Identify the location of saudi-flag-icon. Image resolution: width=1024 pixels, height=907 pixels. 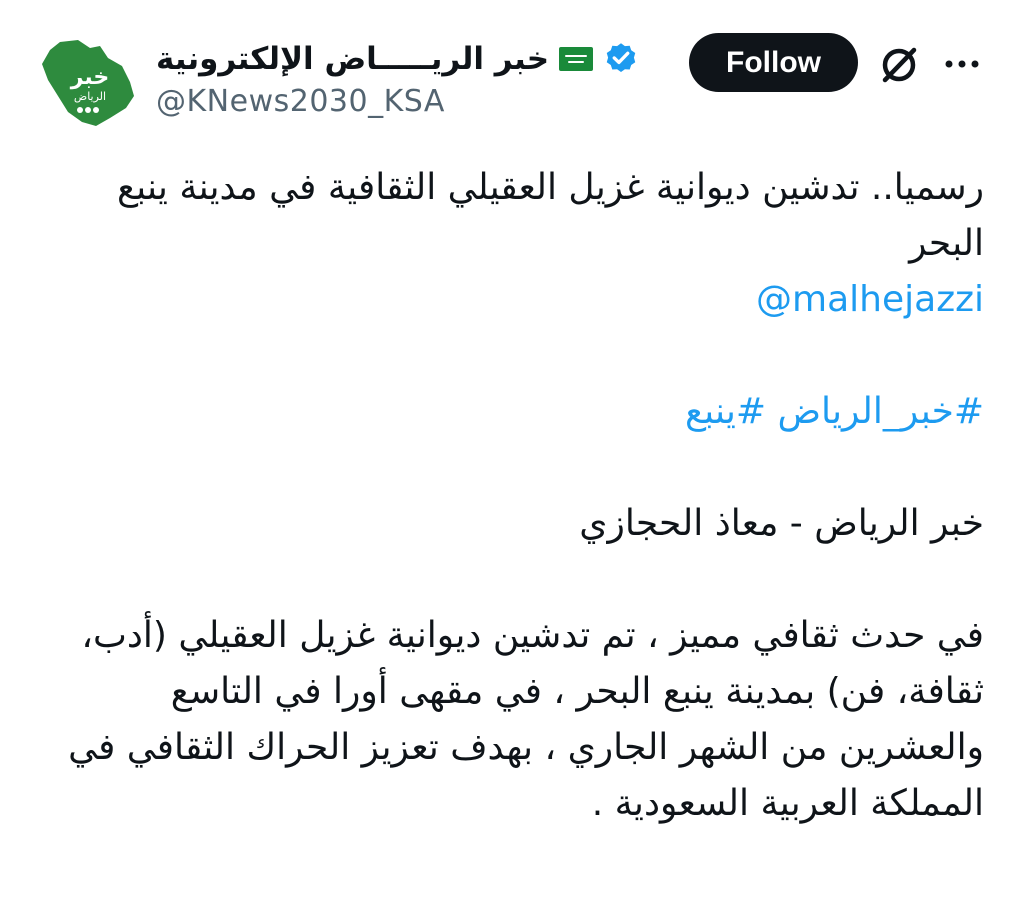
(576, 59).